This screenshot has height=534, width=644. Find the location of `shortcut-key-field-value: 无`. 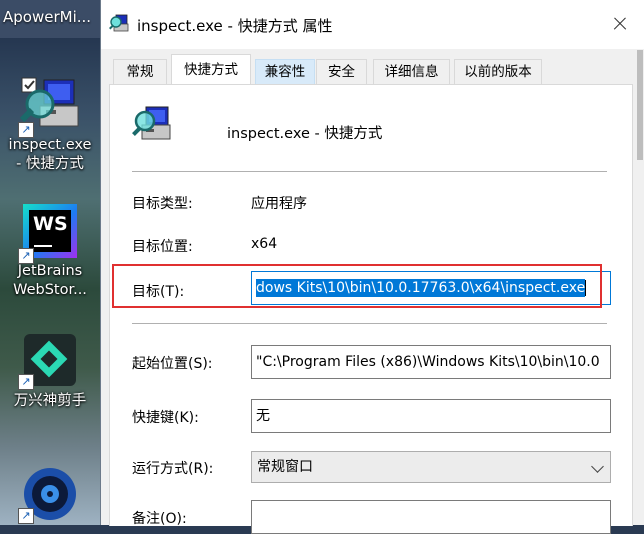

shortcut-key-field-value: 无 is located at coordinates (263, 416).